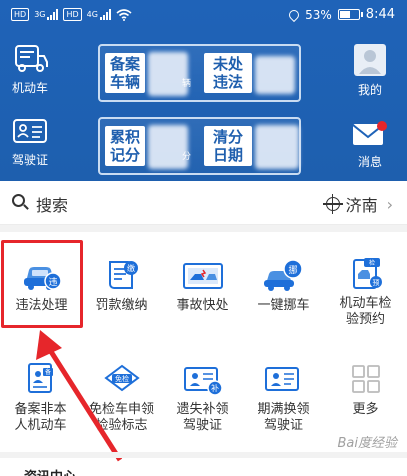  Describe the element at coordinates (367, 443) in the screenshot. I see `watermark: Bai度经验` at that location.